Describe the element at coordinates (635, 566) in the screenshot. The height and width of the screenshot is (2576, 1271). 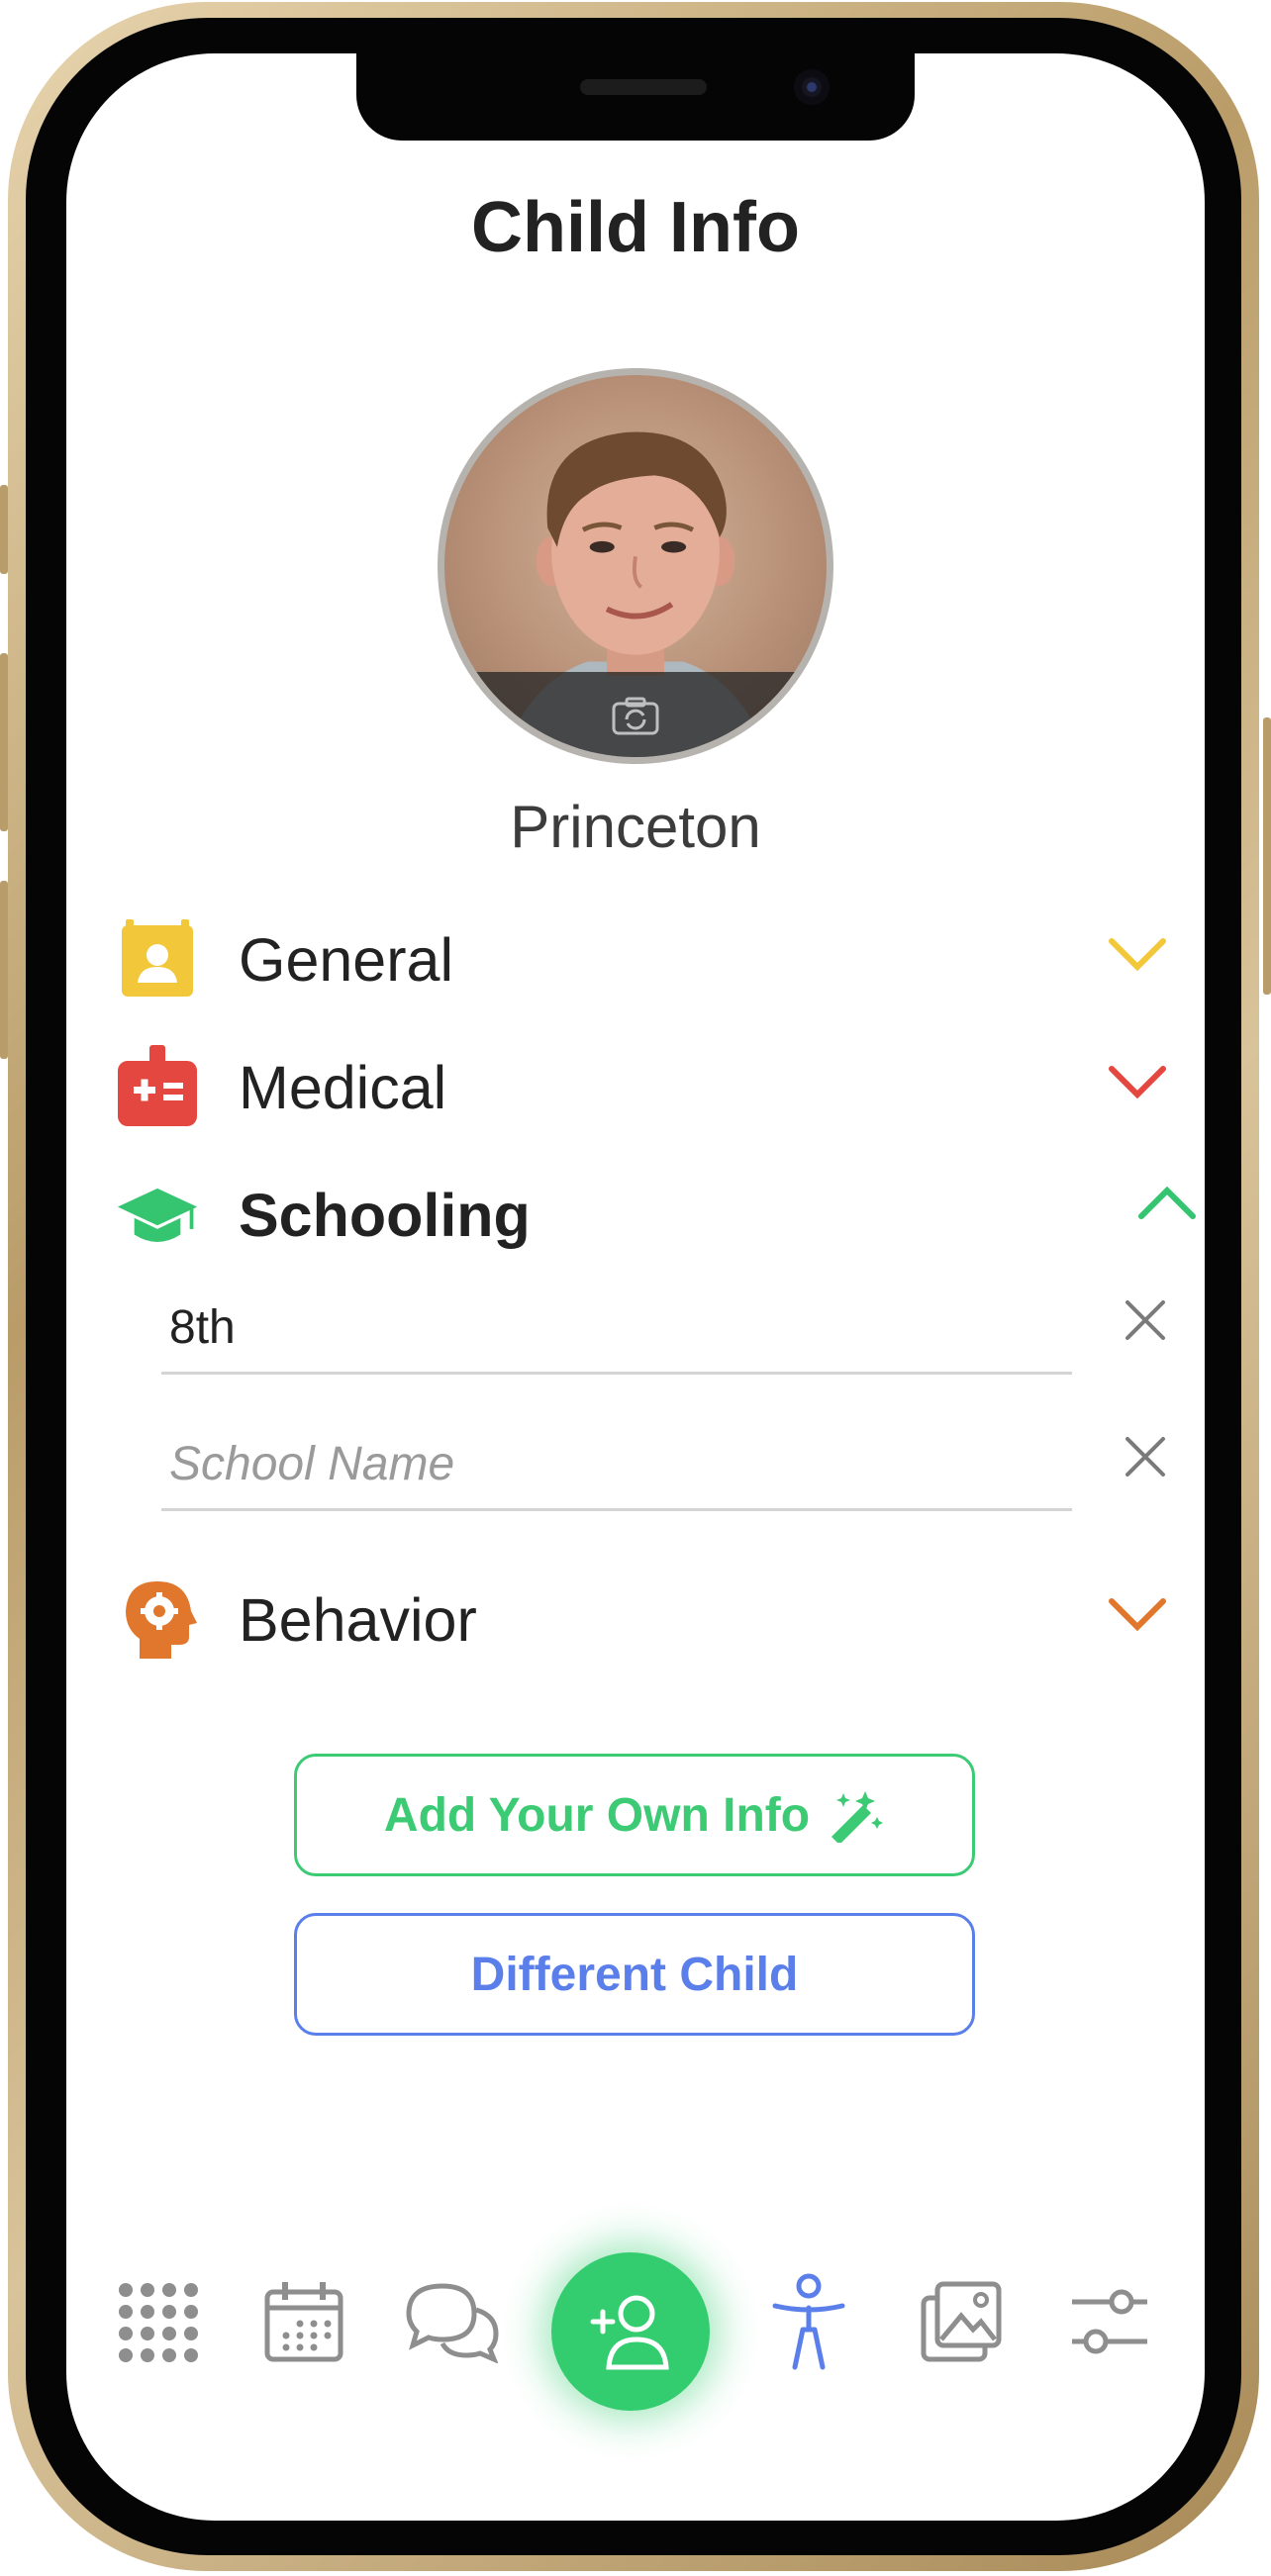
I see `child-avatar` at that location.